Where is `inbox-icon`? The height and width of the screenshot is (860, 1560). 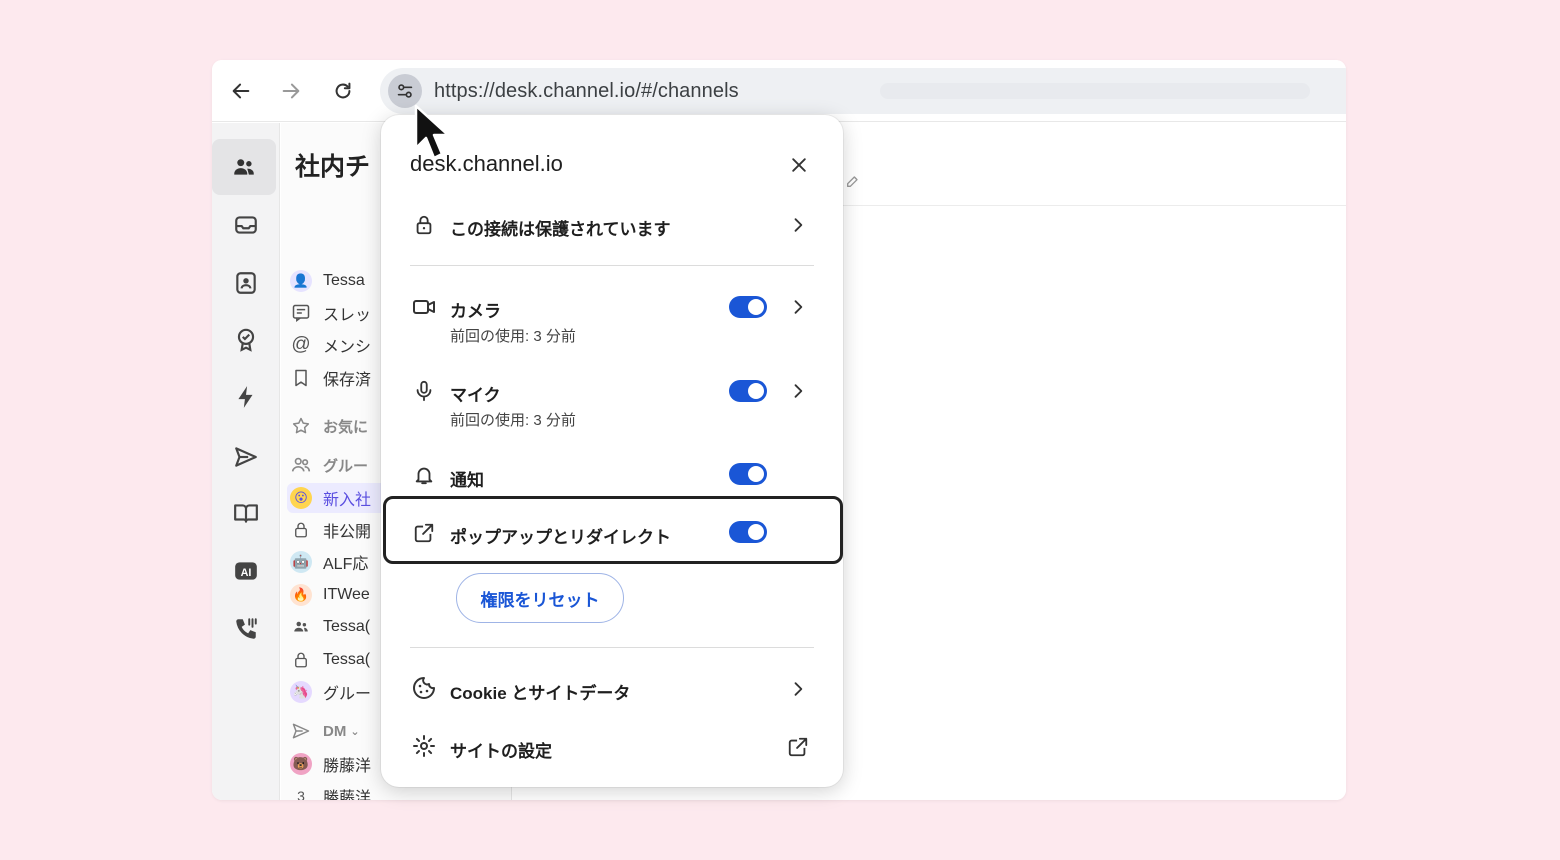 inbox-icon is located at coordinates (246, 225).